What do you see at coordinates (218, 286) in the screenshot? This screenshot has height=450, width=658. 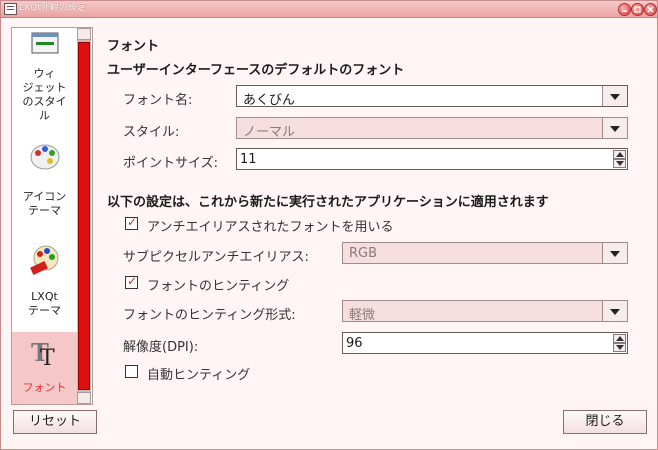 I see `hinting-label: フォントのヒンティング` at bounding box center [218, 286].